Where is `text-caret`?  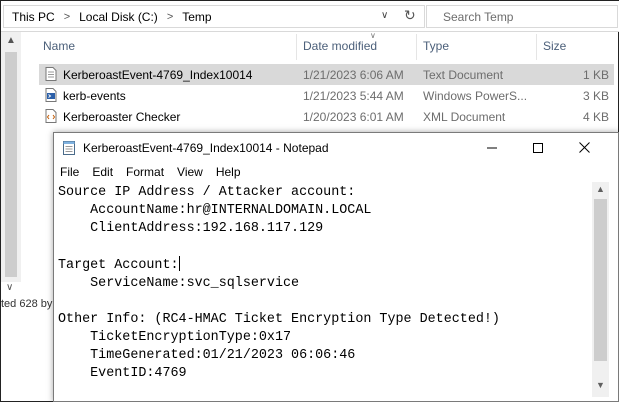
text-caret is located at coordinates (179, 263).